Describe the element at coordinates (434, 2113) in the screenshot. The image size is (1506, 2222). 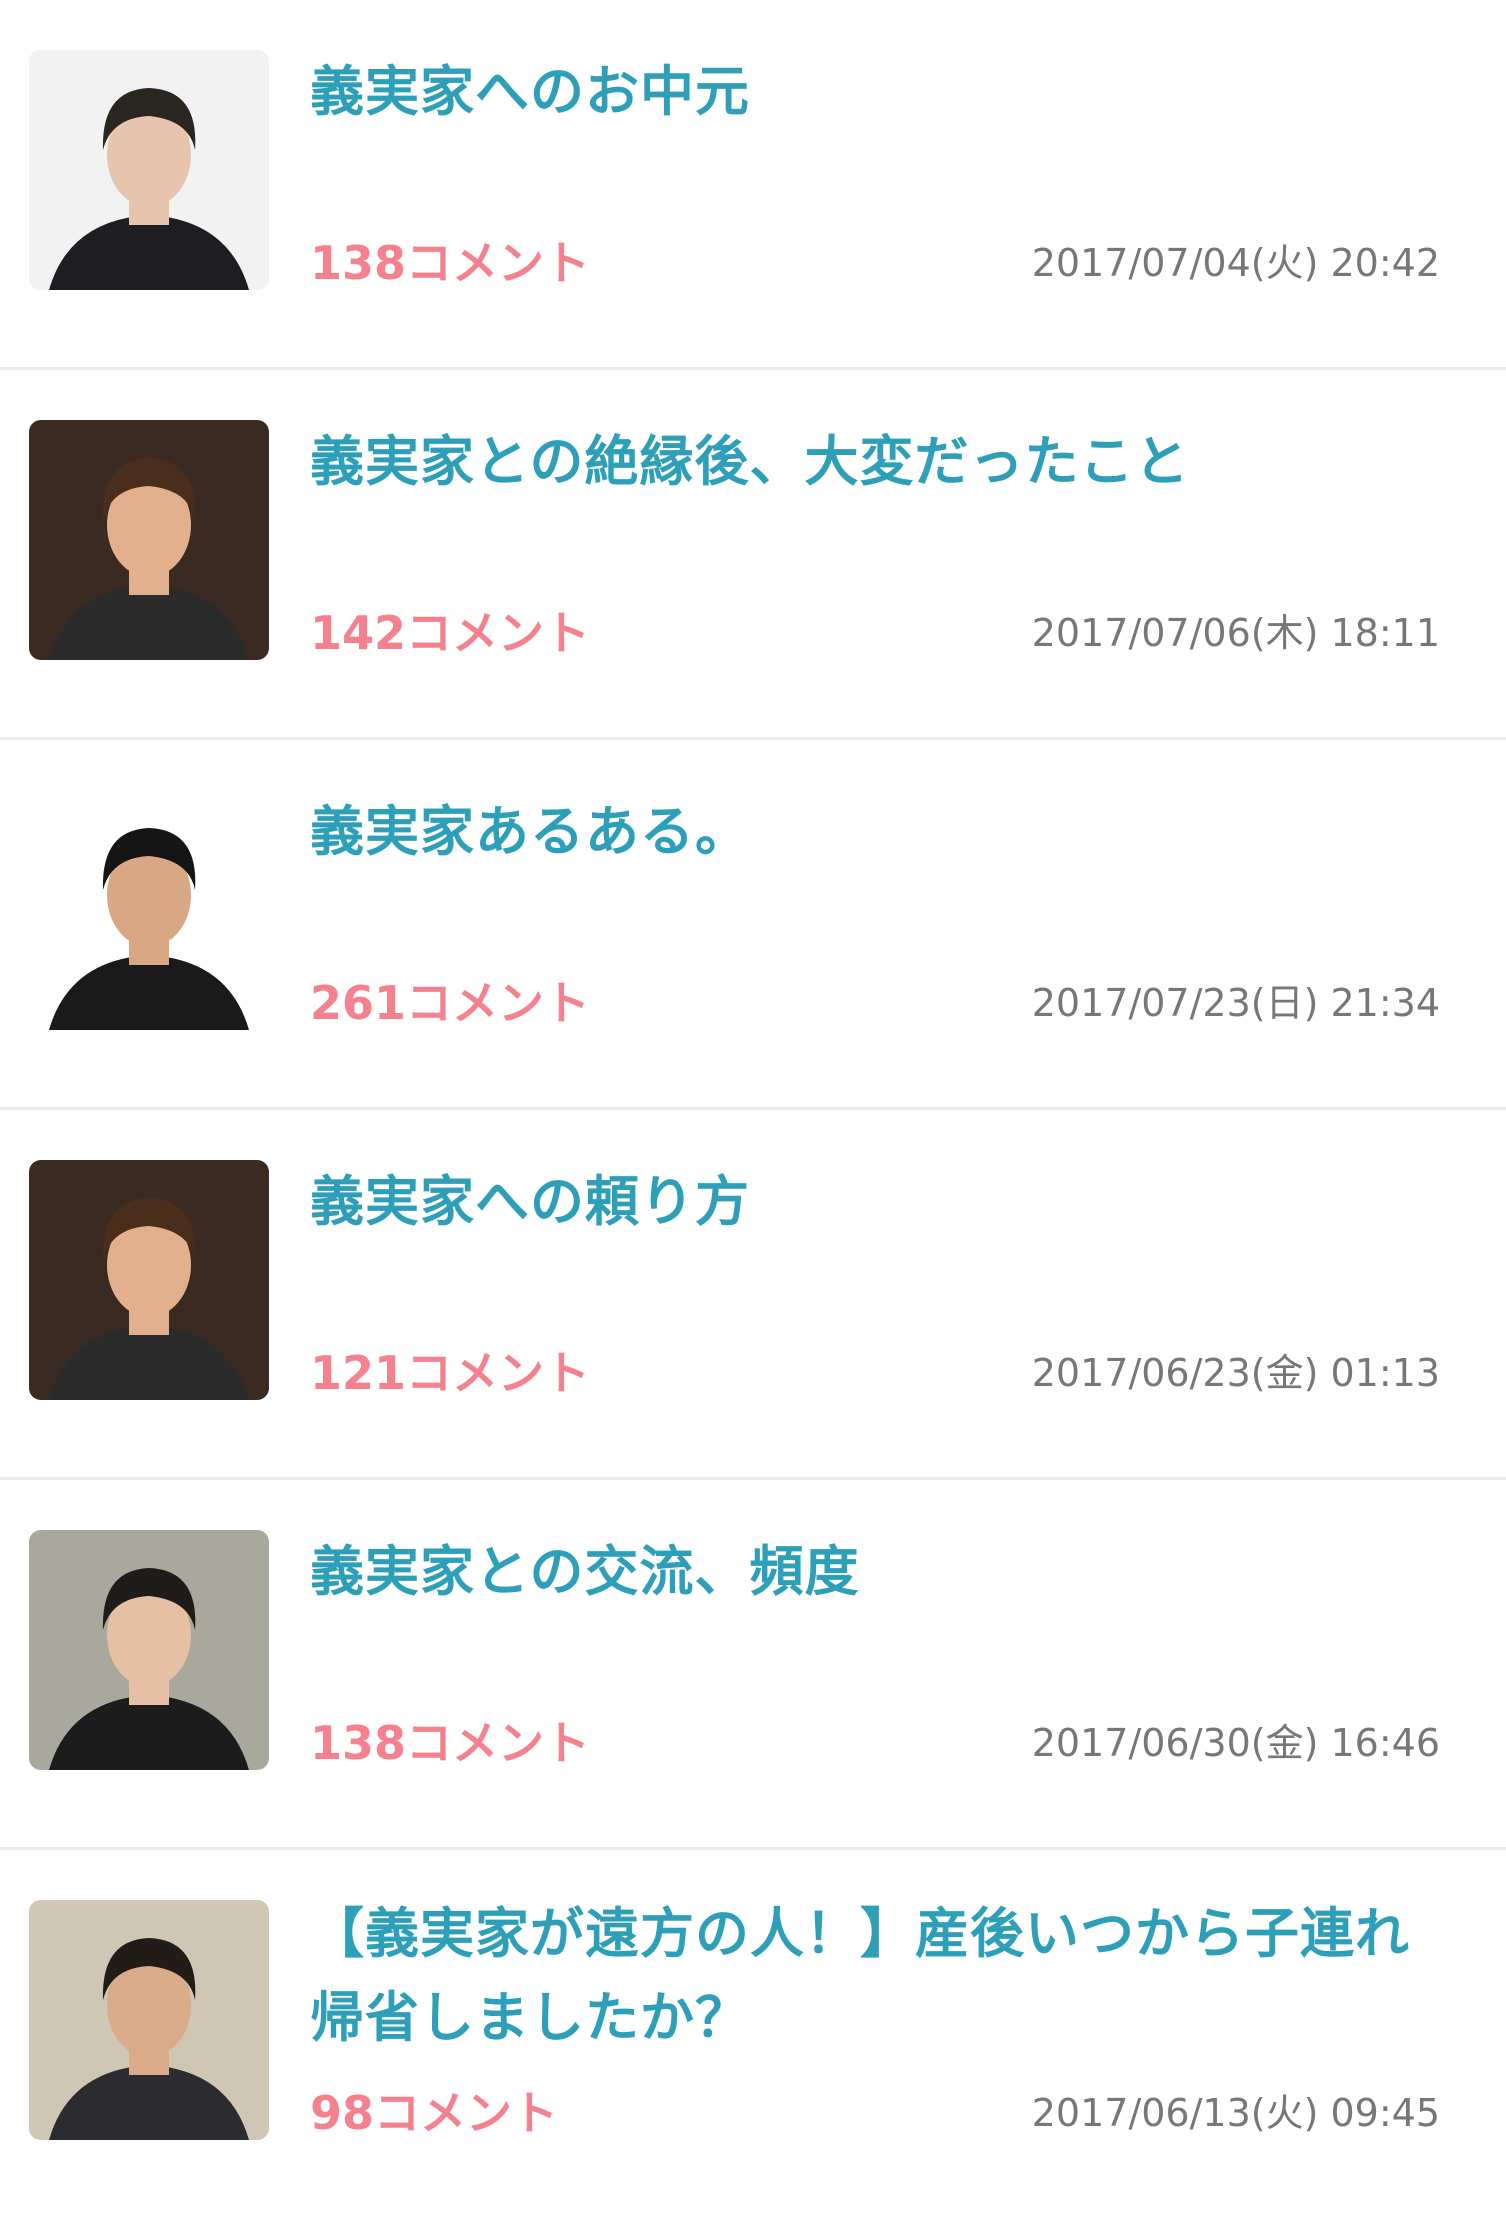
I see `comment-count: 98コメント` at that location.